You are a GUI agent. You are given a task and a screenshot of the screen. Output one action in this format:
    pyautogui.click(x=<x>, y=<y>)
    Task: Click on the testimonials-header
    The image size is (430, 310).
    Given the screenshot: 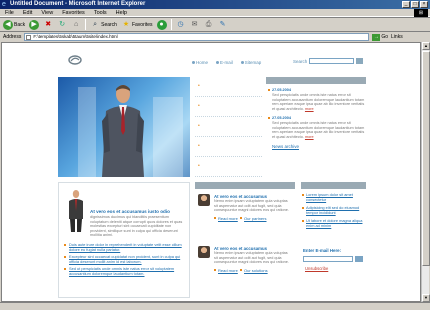 What is the action you would take?
    pyautogui.click(x=245, y=185)
    